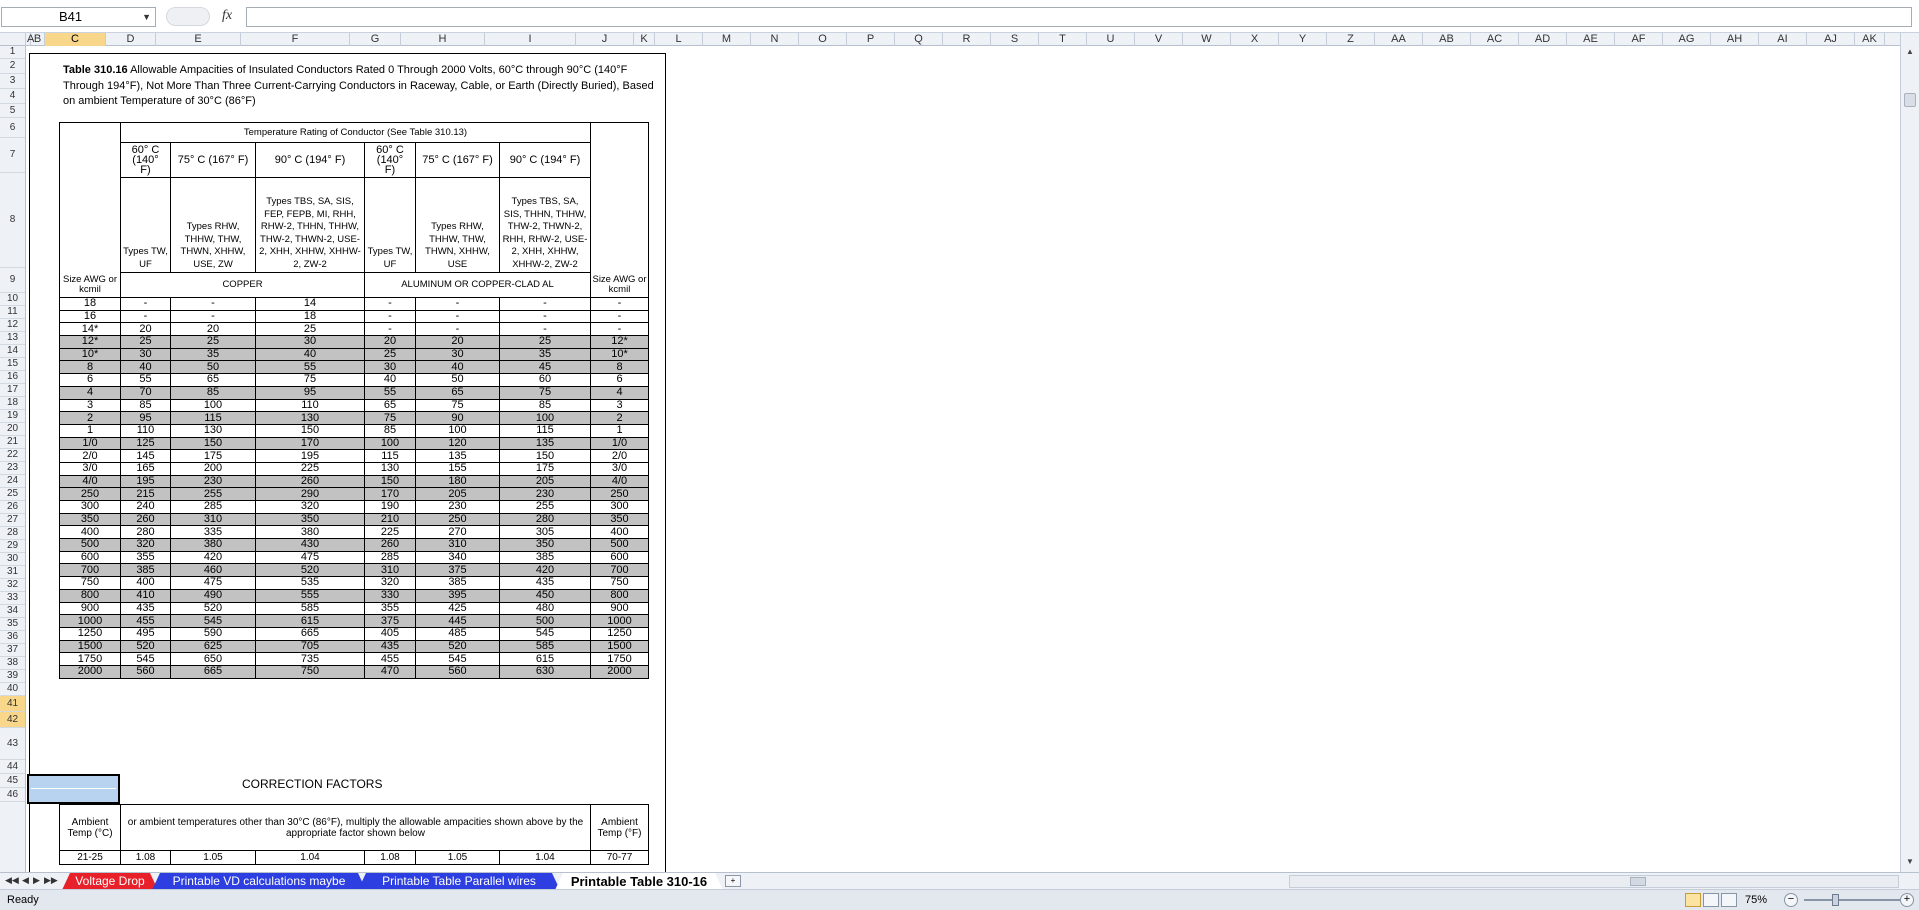 The height and width of the screenshot is (910, 1919). What do you see at coordinates (1543, 39) in the screenshot?
I see `column-header-ad: AD` at bounding box center [1543, 39].